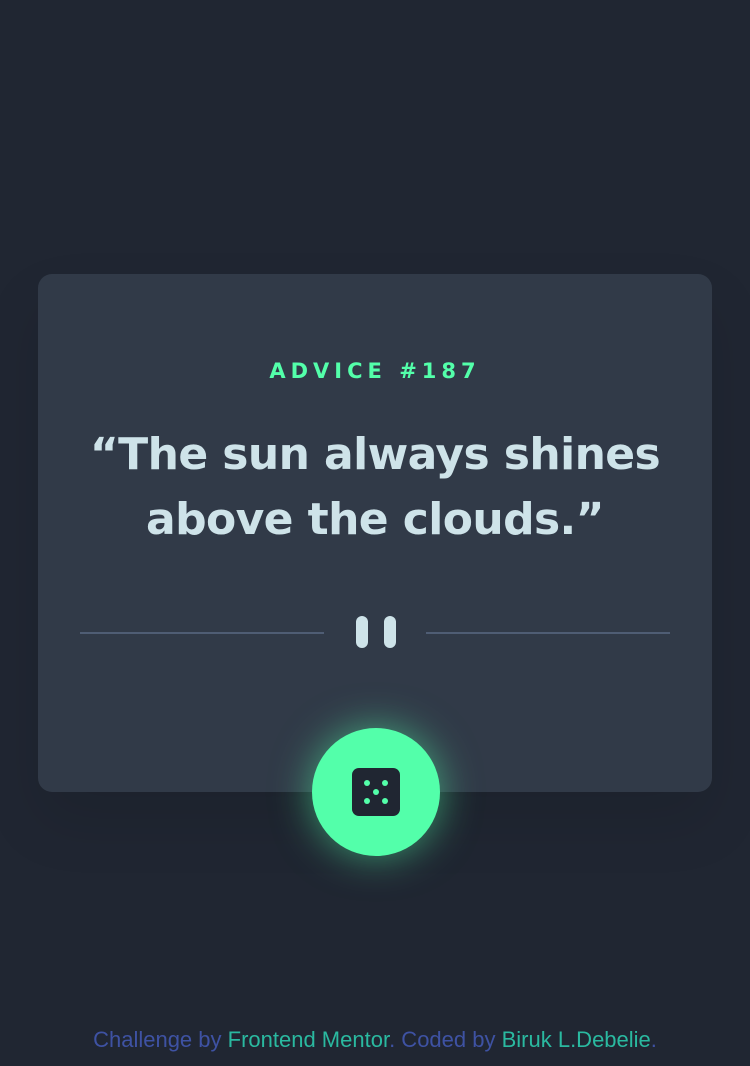  I want to click on pause-icon-bar-right, so click(390, 632).